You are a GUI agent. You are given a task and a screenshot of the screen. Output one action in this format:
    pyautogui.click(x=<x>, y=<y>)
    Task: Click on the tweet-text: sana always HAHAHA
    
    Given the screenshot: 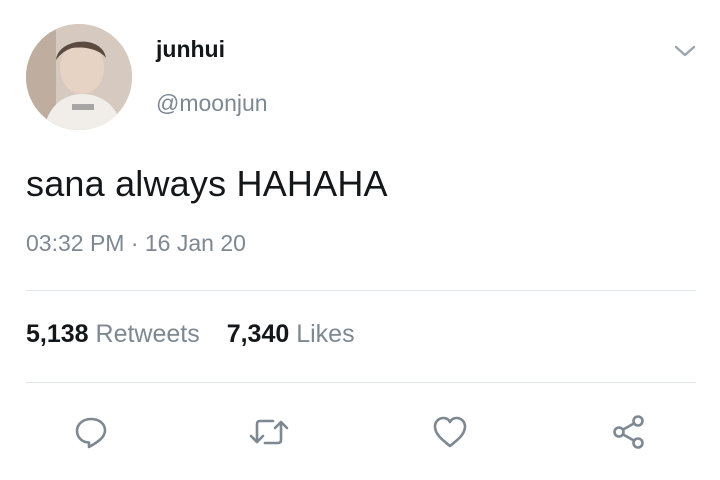 What is the action you would take?
    pyautogui.click(x=207, y=183)
    